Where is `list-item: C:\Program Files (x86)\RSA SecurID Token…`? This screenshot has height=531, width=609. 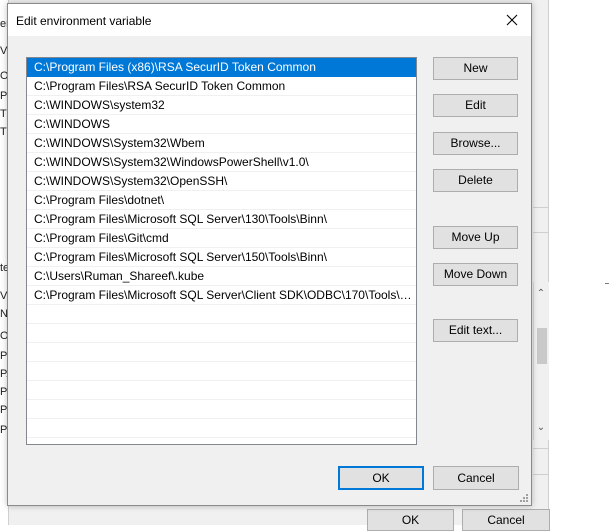
list-item: C:\Program Files (x86)\RSA SecurID Token… is located at coordinates (221, 67).